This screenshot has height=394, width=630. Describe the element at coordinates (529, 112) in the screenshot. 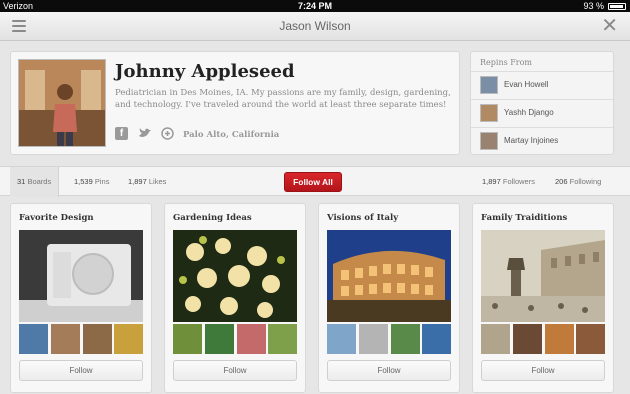

I see `repin-user-name: Yashh Django` at that location.